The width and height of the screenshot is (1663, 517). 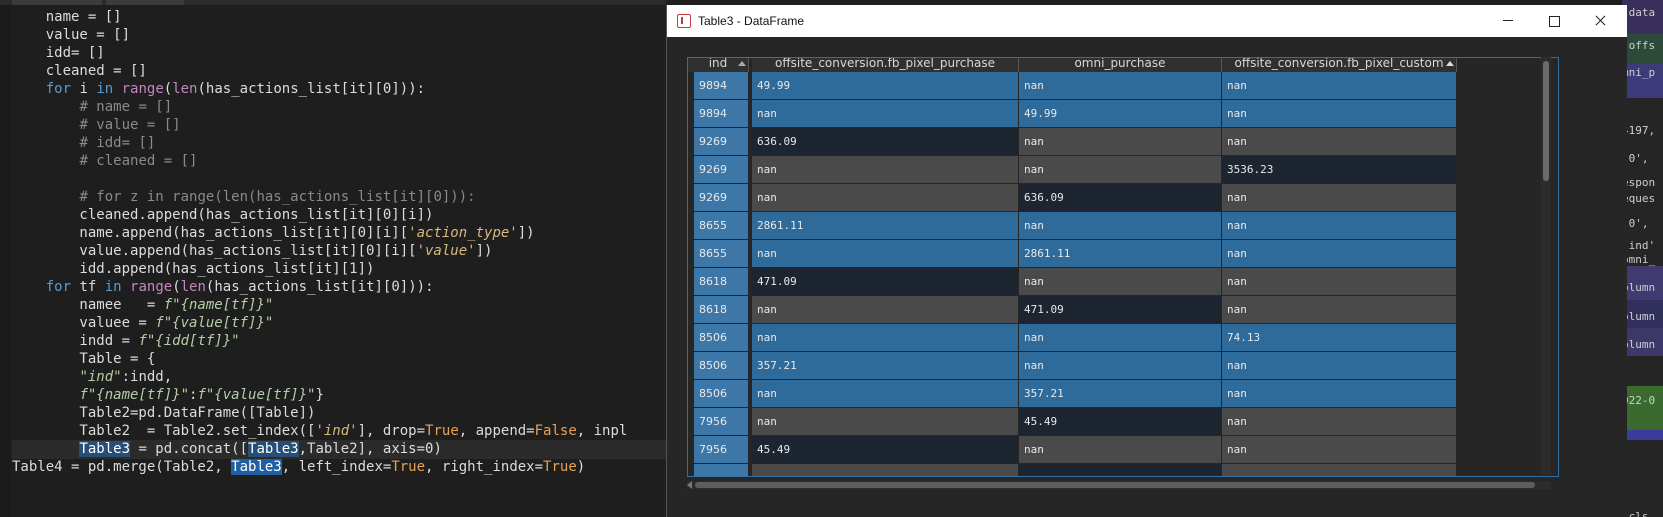 I want to click on code-line: namee = f"{name[tf]}", so click(x=142, y=305).